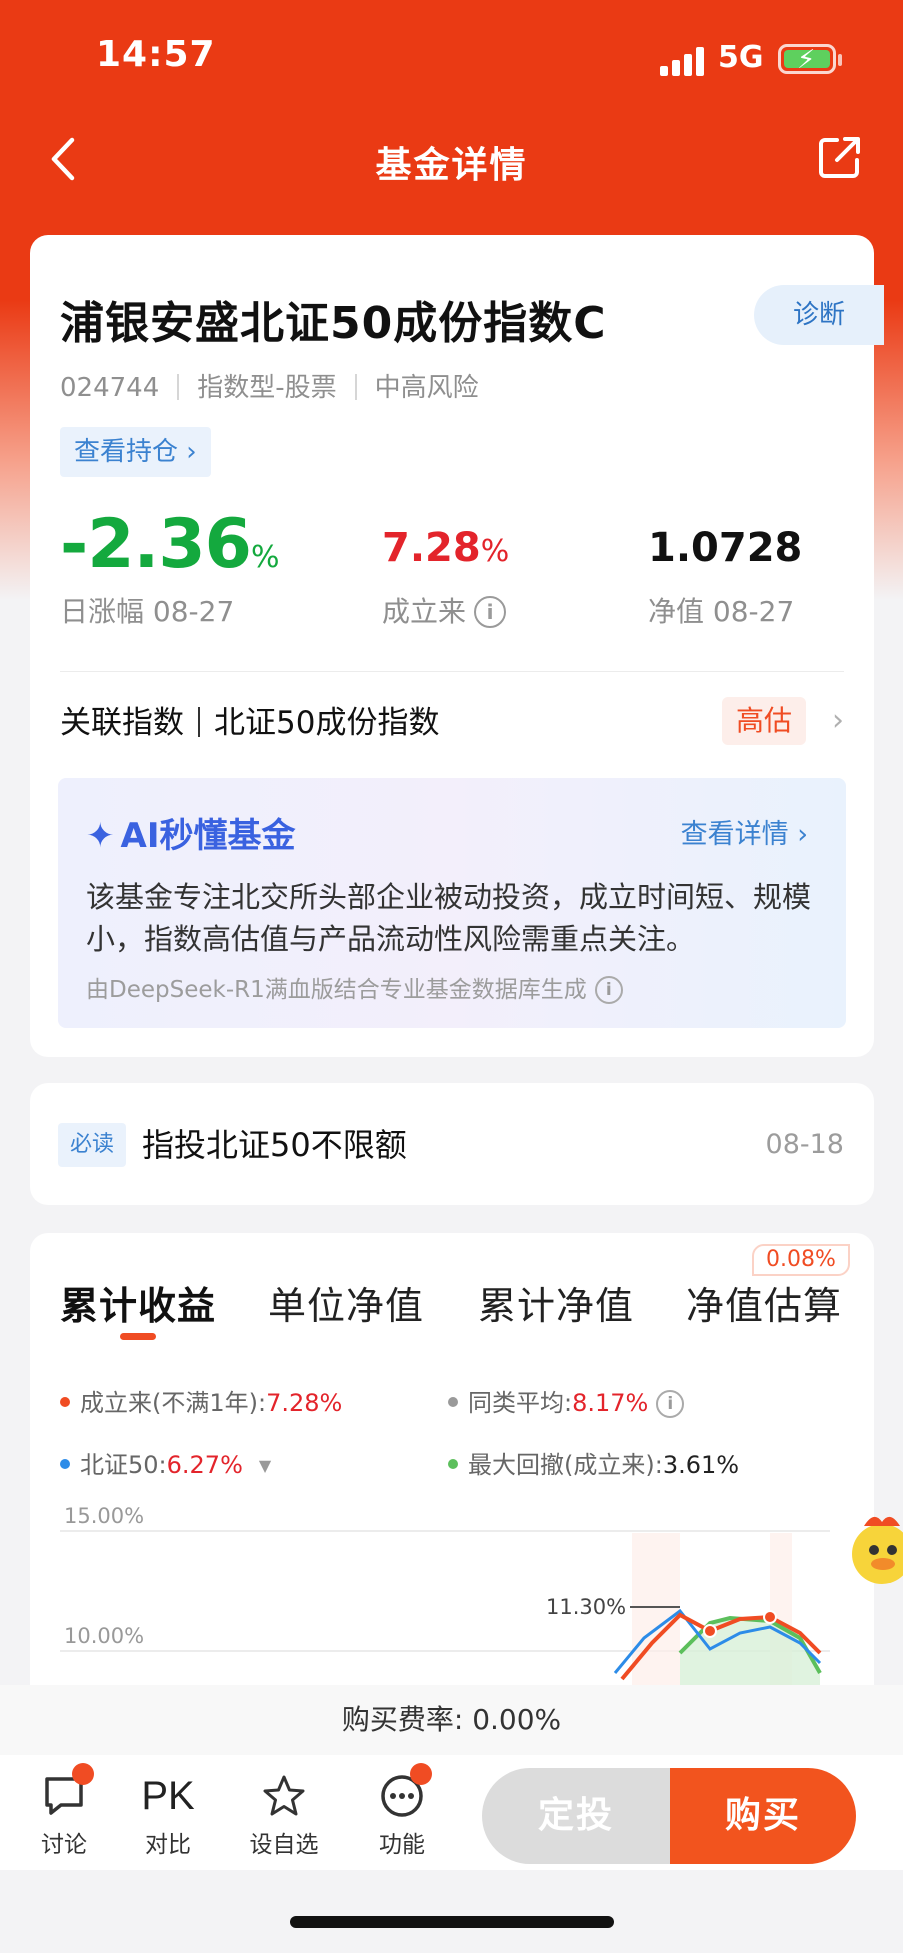  What do you see at coordinates (763, 1816) in the screenshot?
I see `buy-button: 购买` at bounding box center [763, 1816].